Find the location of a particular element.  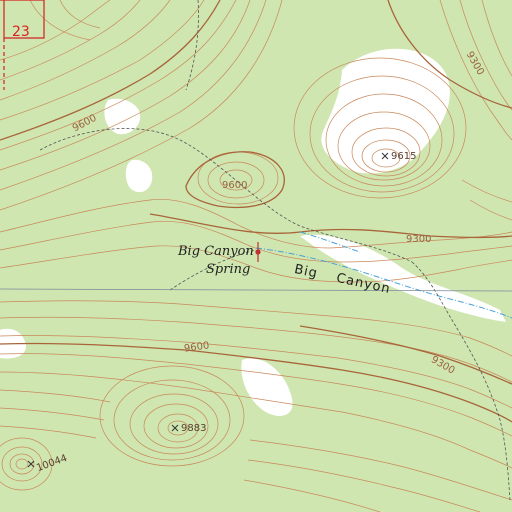

spring-name-line1: Big Canyon is located at coordinates (216, 251).